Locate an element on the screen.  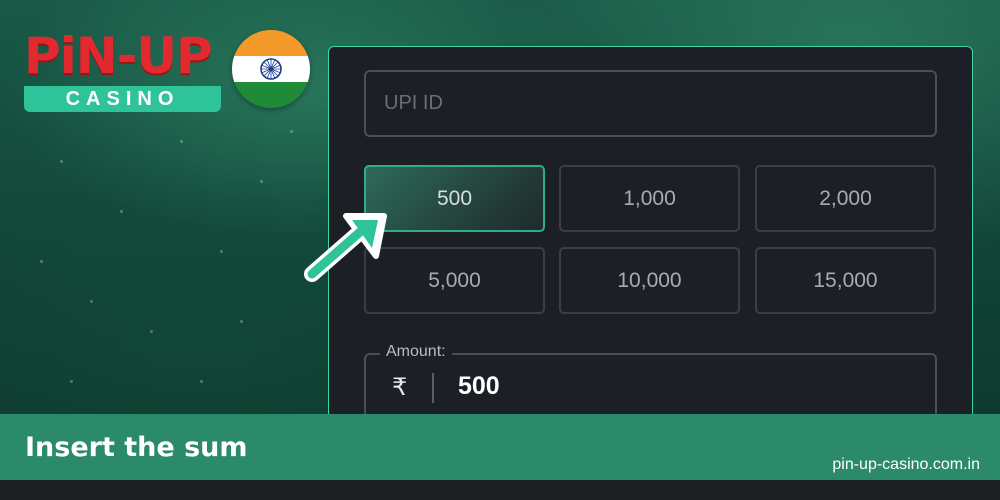
rupee-icon: ₹ is located at coordinates (400, 387).